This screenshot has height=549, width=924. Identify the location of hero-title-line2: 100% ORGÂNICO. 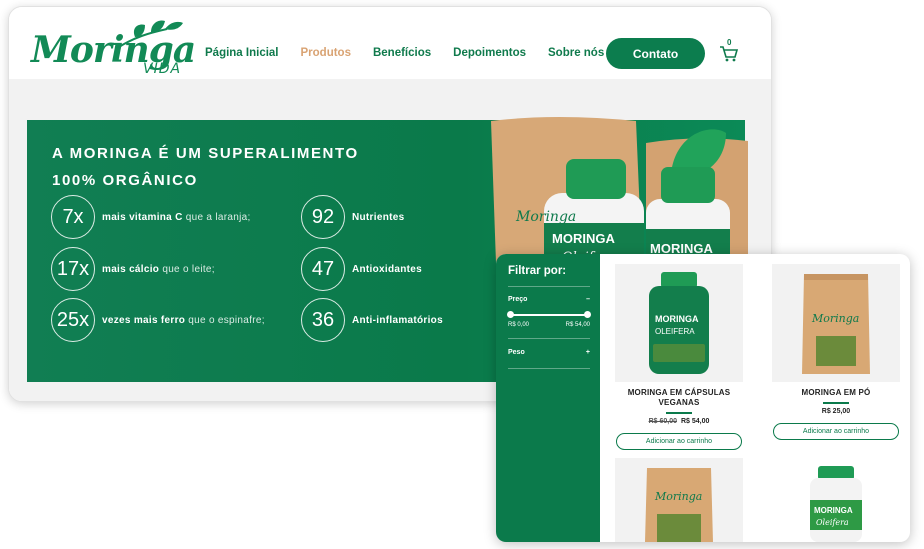
(125, 180).